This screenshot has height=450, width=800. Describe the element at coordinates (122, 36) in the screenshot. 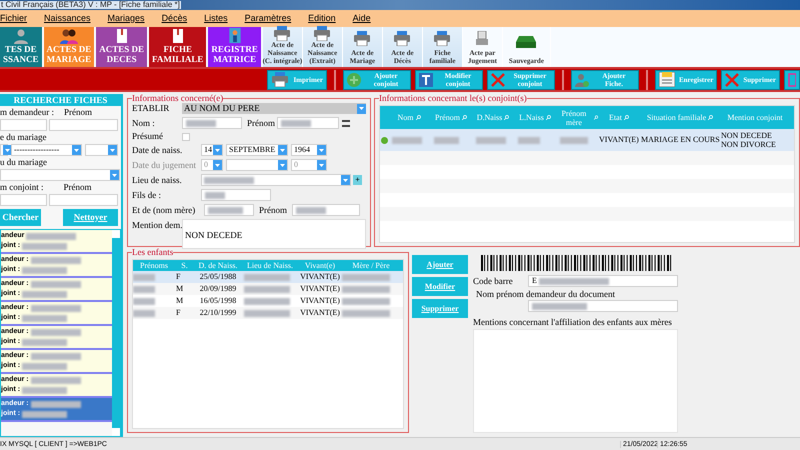

I see `book-icon` at that location.